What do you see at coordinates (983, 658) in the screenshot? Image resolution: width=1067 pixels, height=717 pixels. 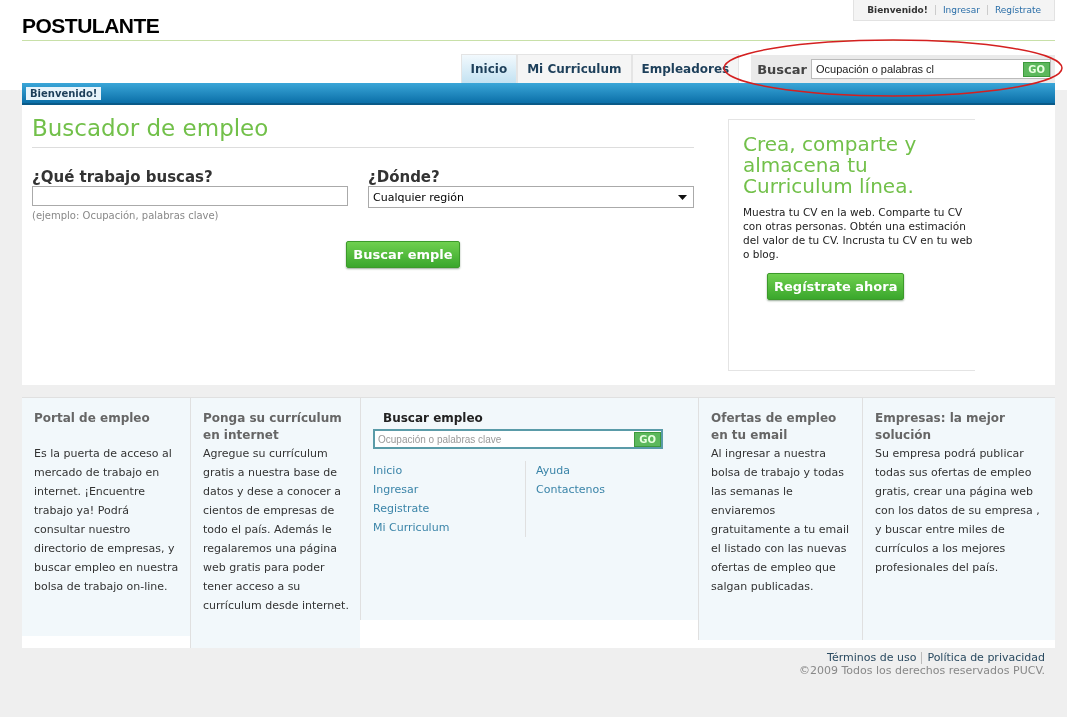 I see `footer-link: Política de privacidad` at bounding box center [983, 658].